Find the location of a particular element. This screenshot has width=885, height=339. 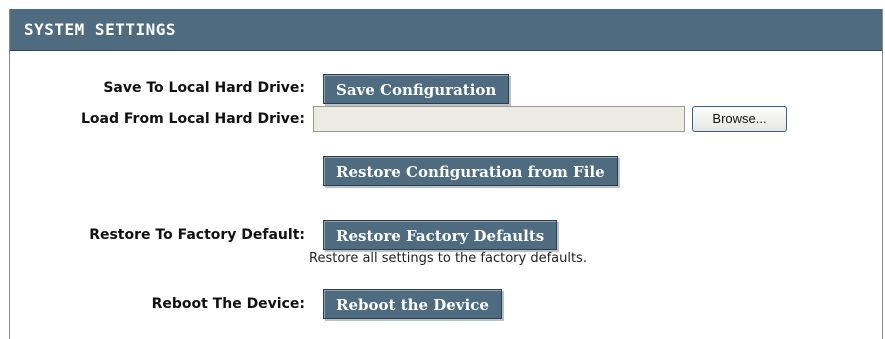

save-local-label: Save To Local Hard Drive: is located at coordinates (204, 88).